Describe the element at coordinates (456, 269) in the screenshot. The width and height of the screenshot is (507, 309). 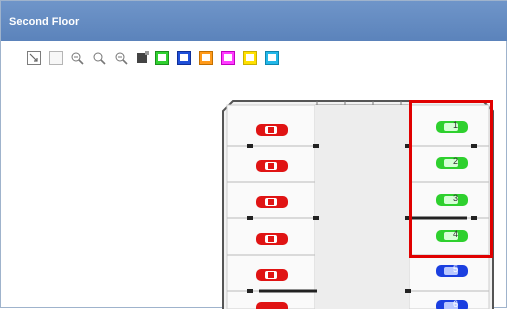
I see `spot-number: 5` at that location.